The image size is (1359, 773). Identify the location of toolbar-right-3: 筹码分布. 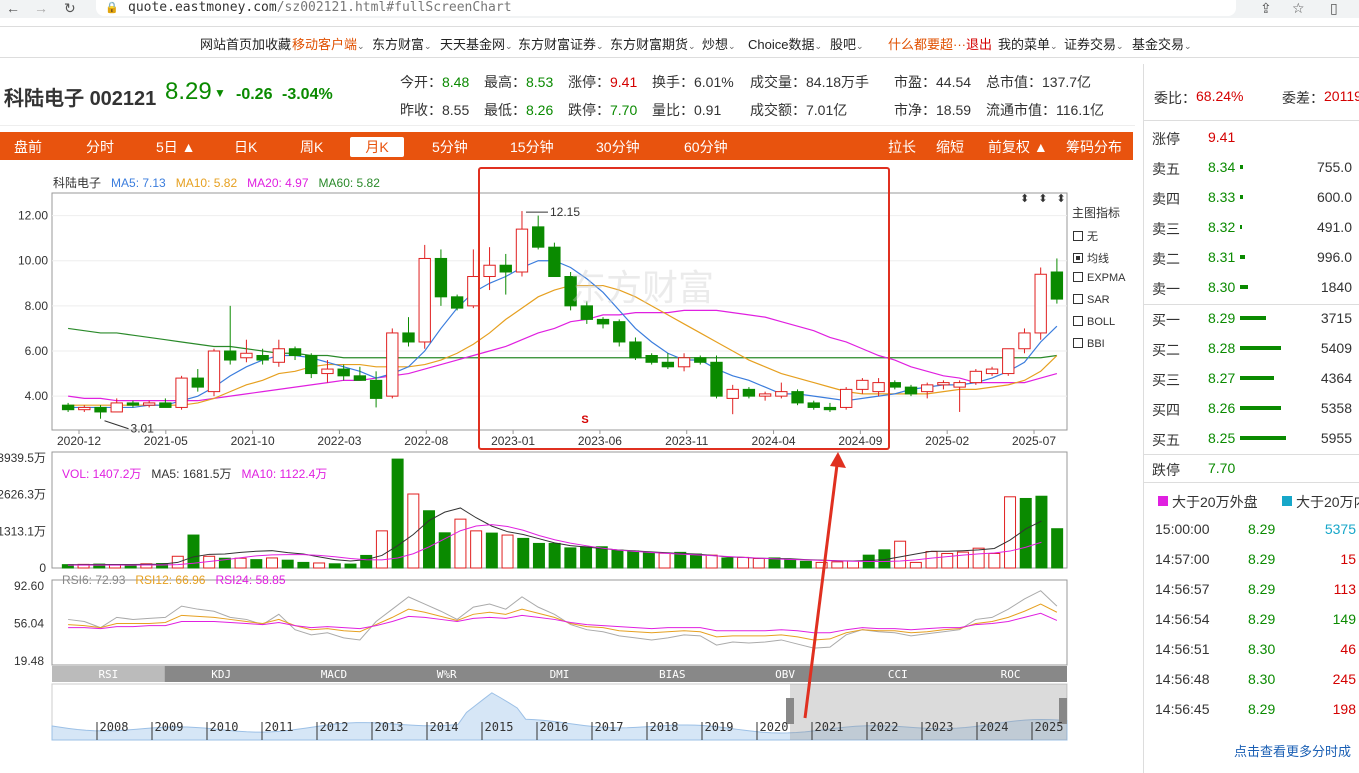
(1094, 147).